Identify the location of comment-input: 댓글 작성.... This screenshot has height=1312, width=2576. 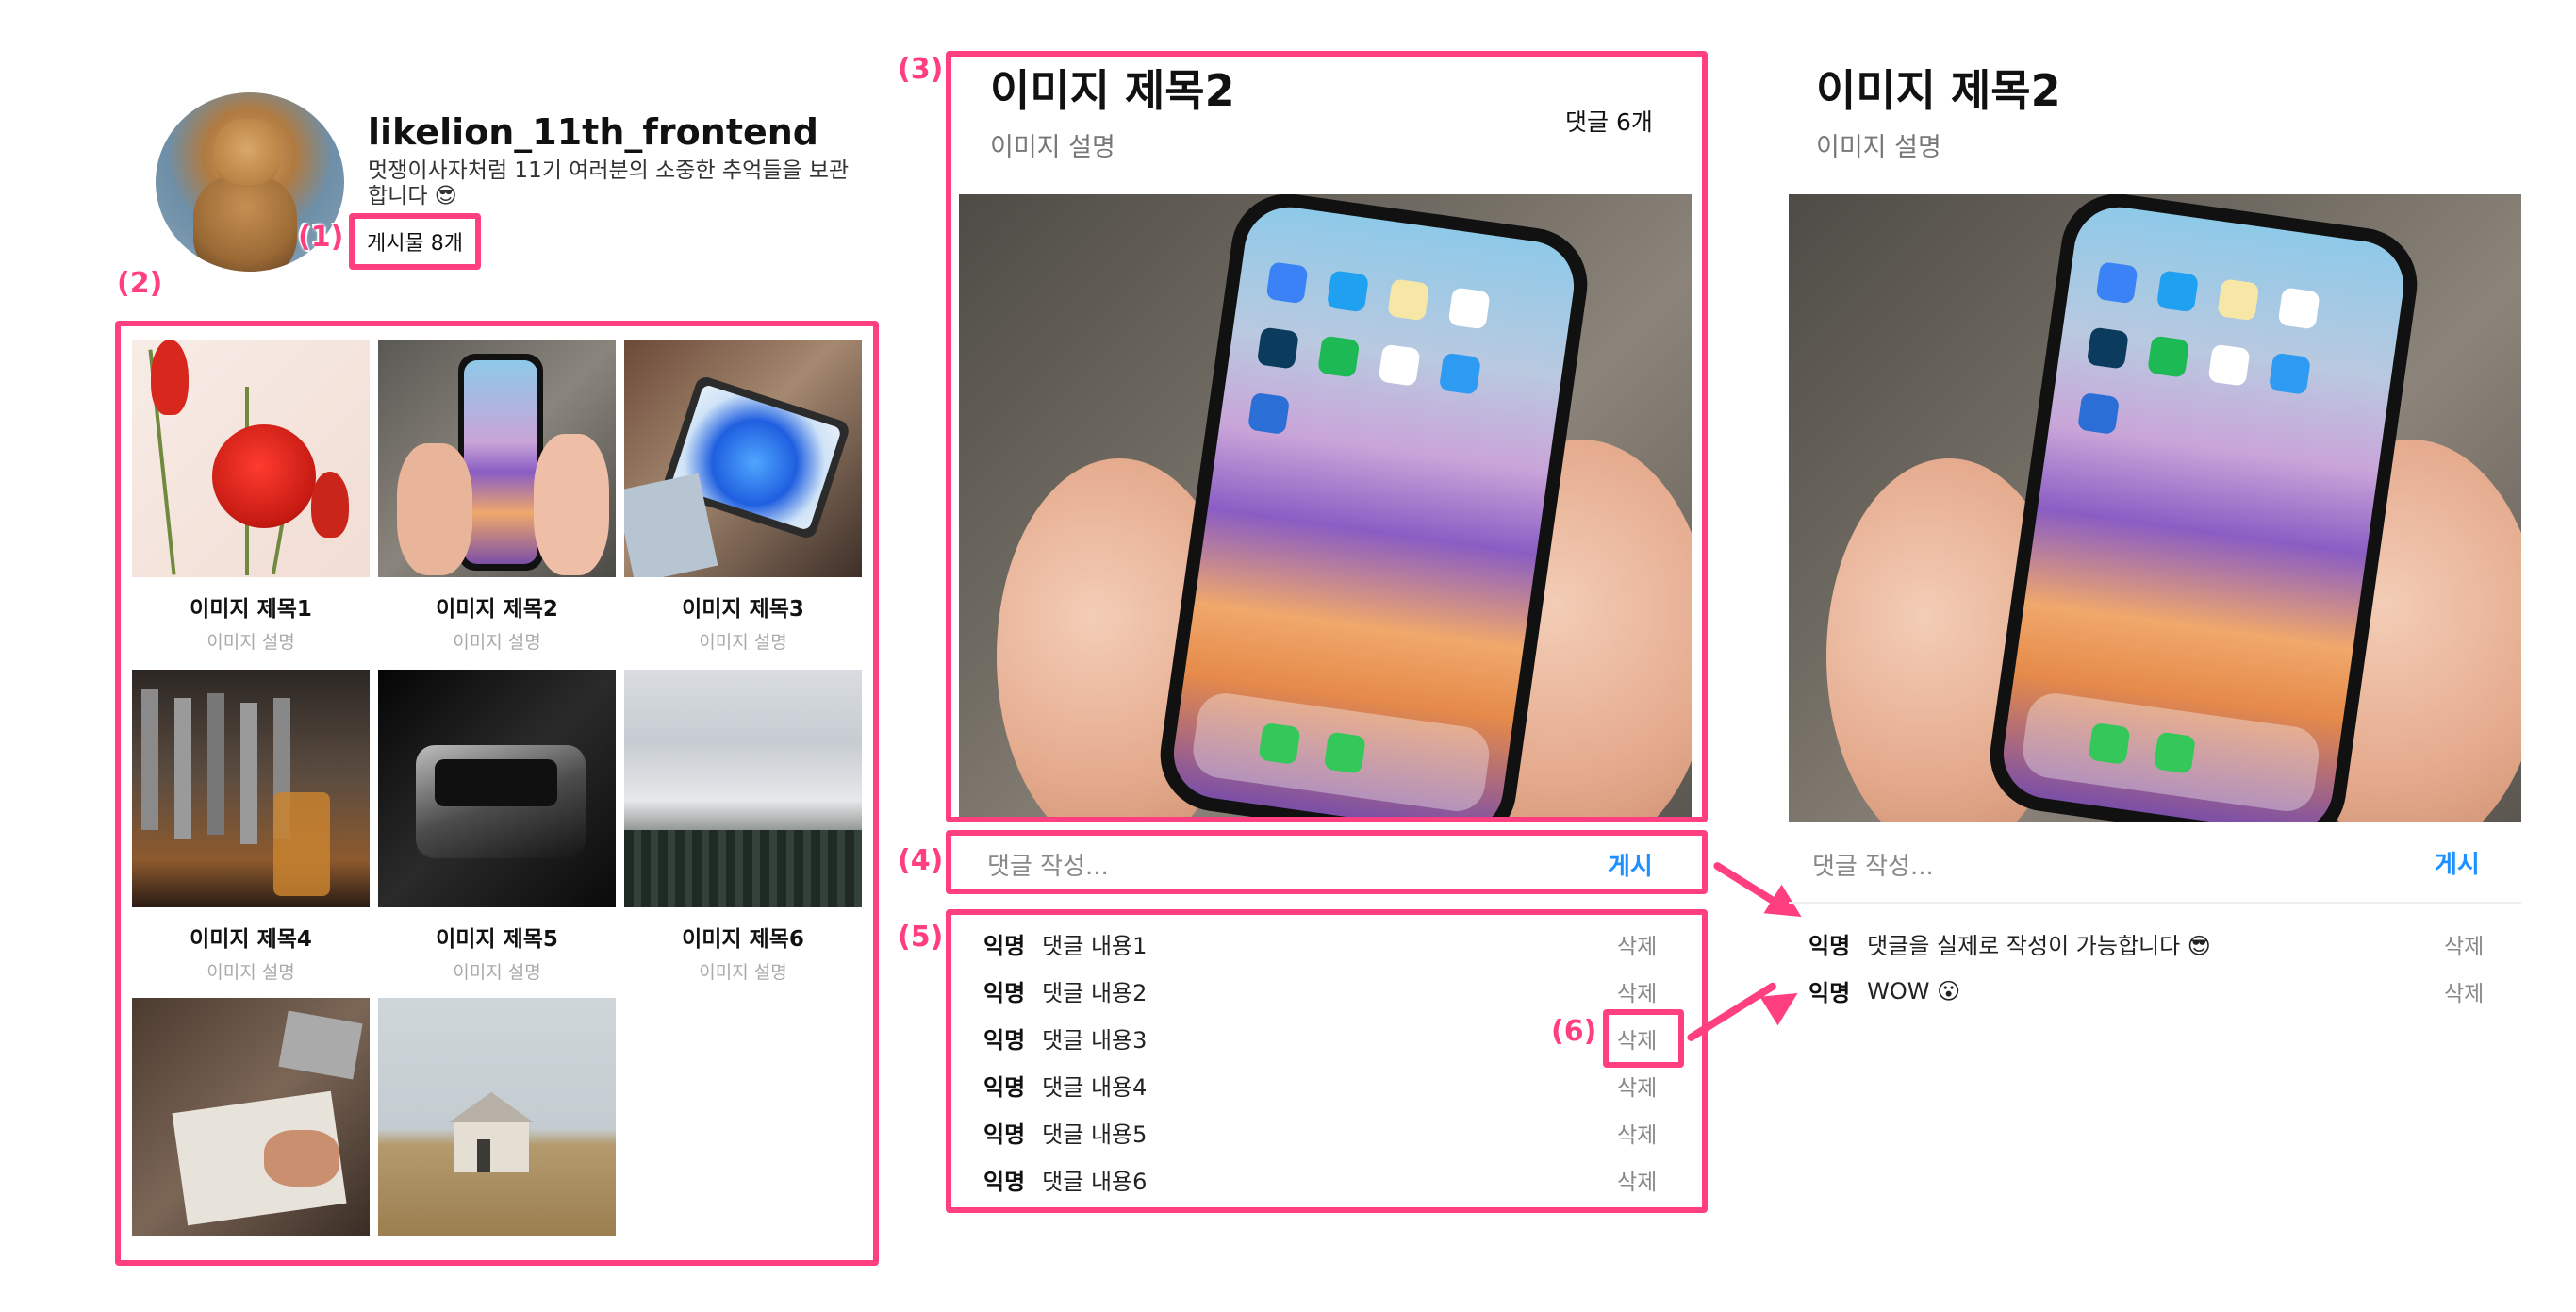
(1048, 864).